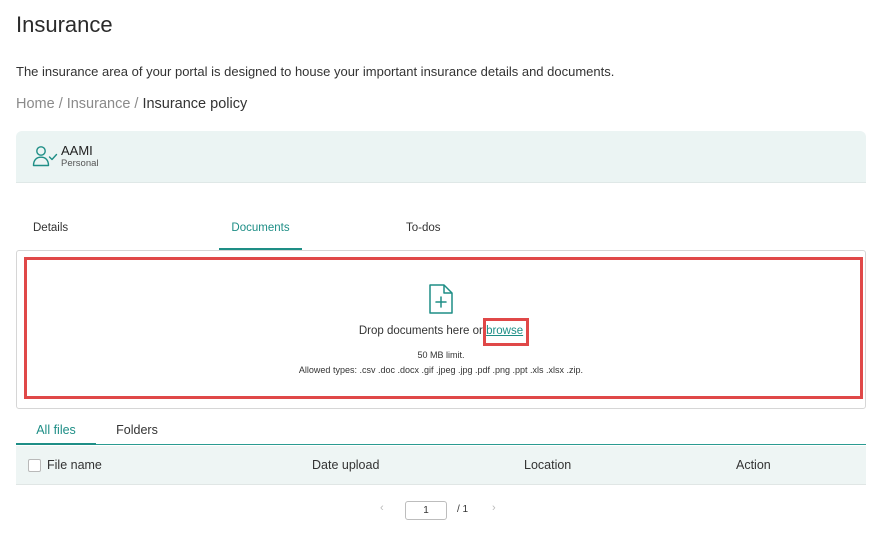 Image resolution: width=880 pixels, height=537 pixels. What do you see at coordinates (494, 508) in the screenshot?
I see `chevron-right-icon: ›` at bounding box center [494, 508].